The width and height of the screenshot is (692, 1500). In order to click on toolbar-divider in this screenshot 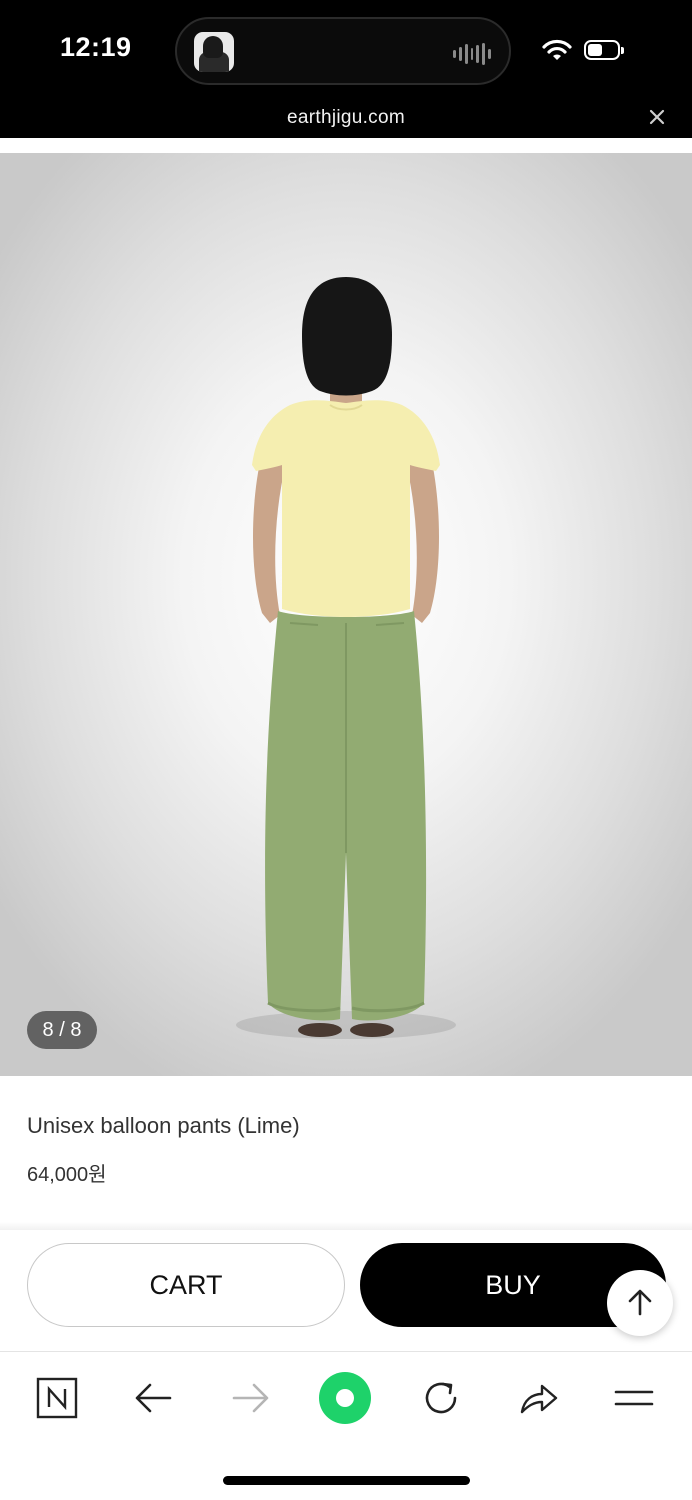, I will do `click(346, 1351)`.